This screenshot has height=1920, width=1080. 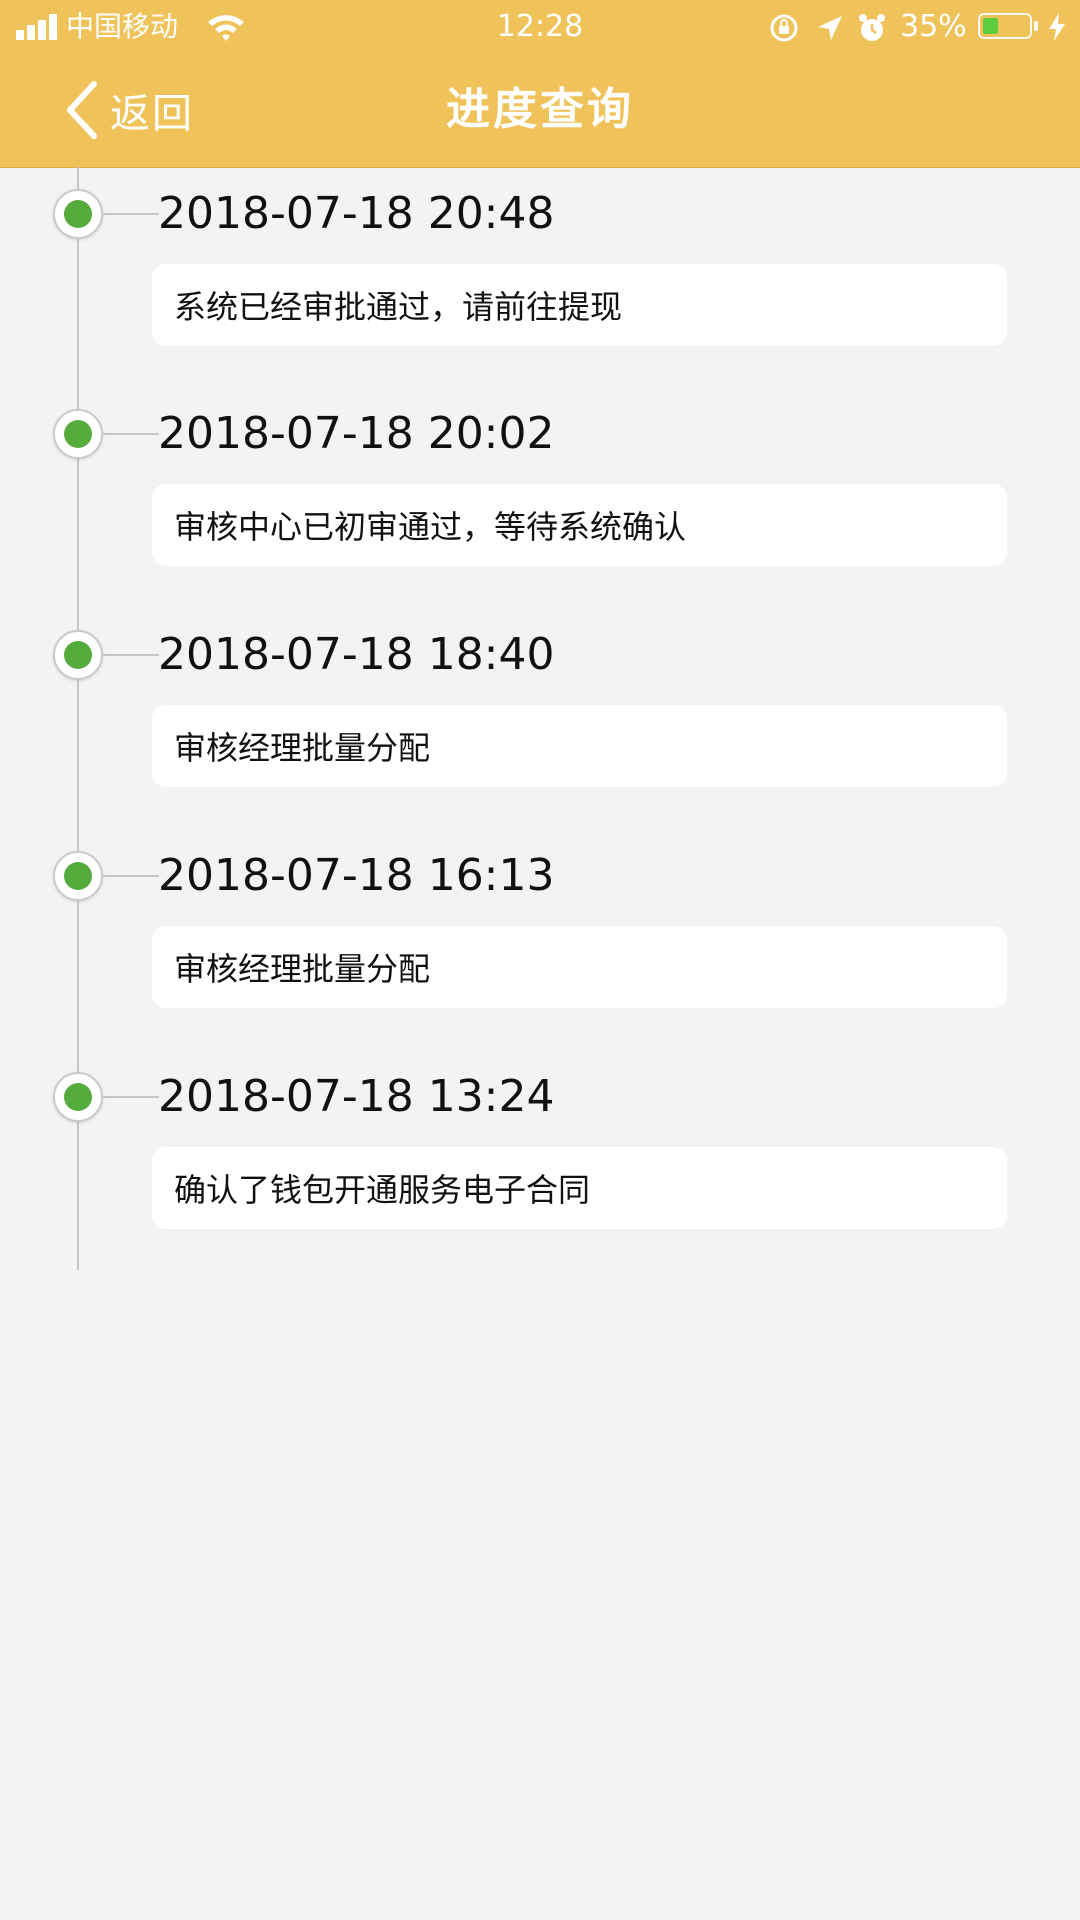 I want to click on event-timestamp: 2018-07-18 13:24, so click(x=356, y=1096).